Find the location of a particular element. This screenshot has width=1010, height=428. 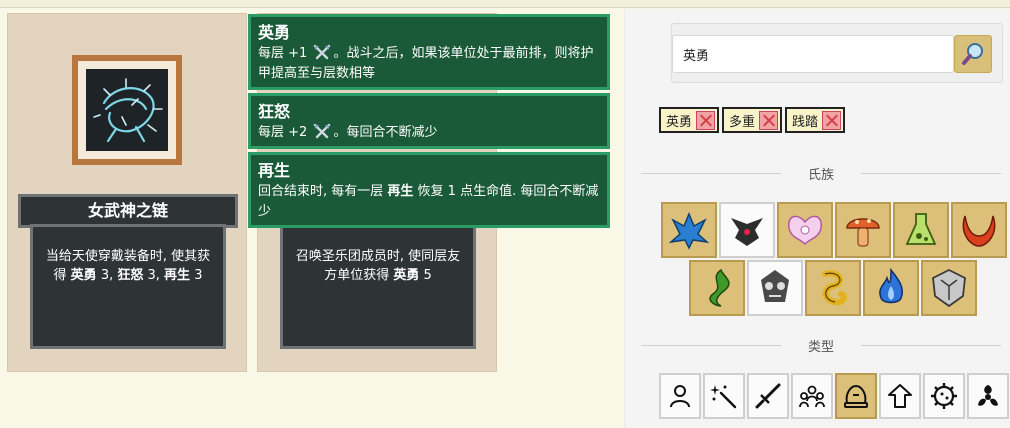

filter-tag: 英勇 is located at coordinates (689, 120).